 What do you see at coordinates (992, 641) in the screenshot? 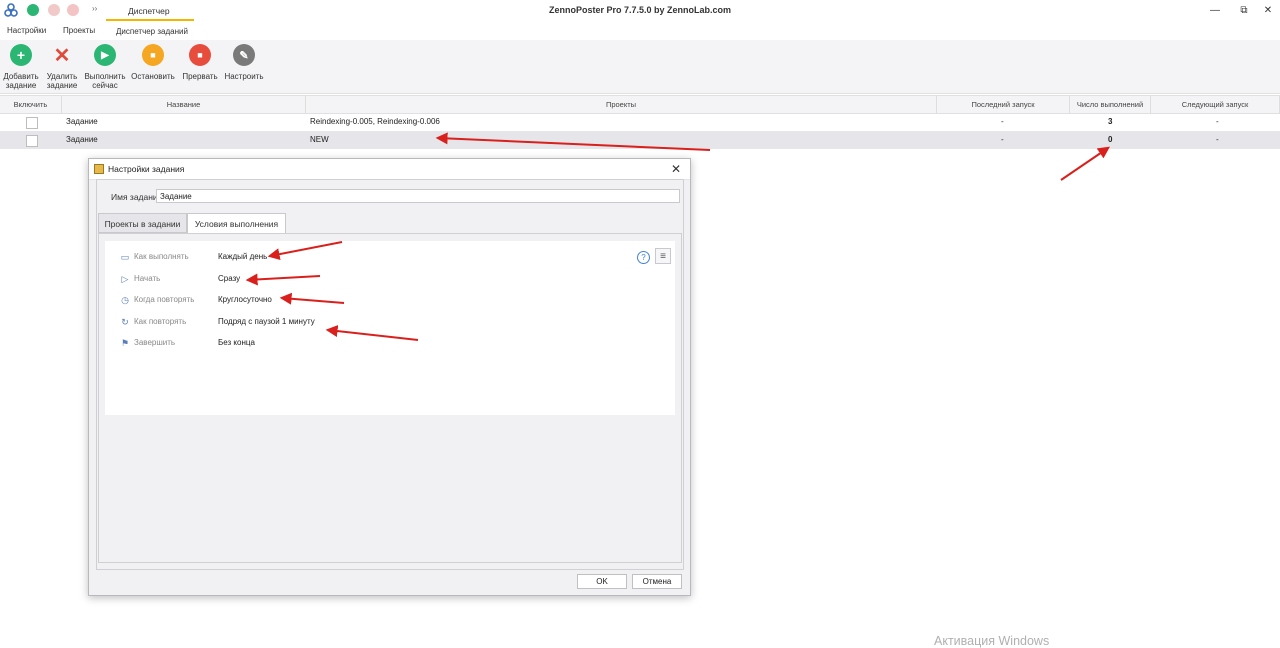
I see `windows-activation-watermark: Активация Windows` at bounding box center [992, 641].